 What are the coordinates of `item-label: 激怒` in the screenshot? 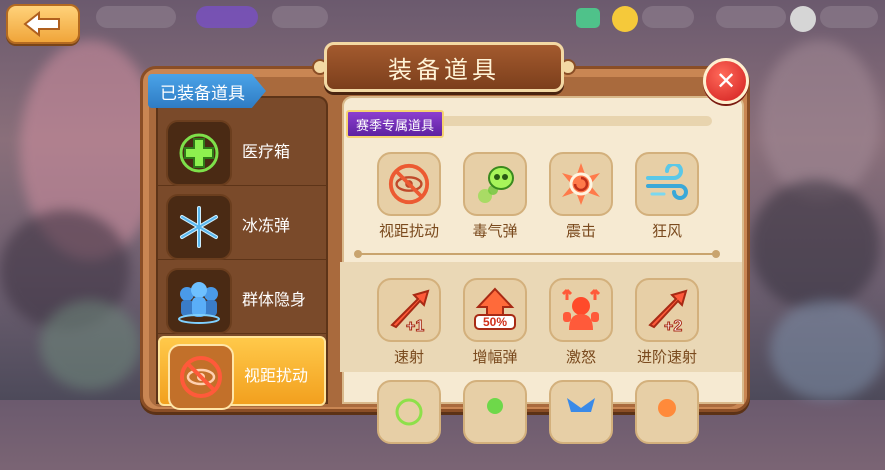 It's located at (580, 357).